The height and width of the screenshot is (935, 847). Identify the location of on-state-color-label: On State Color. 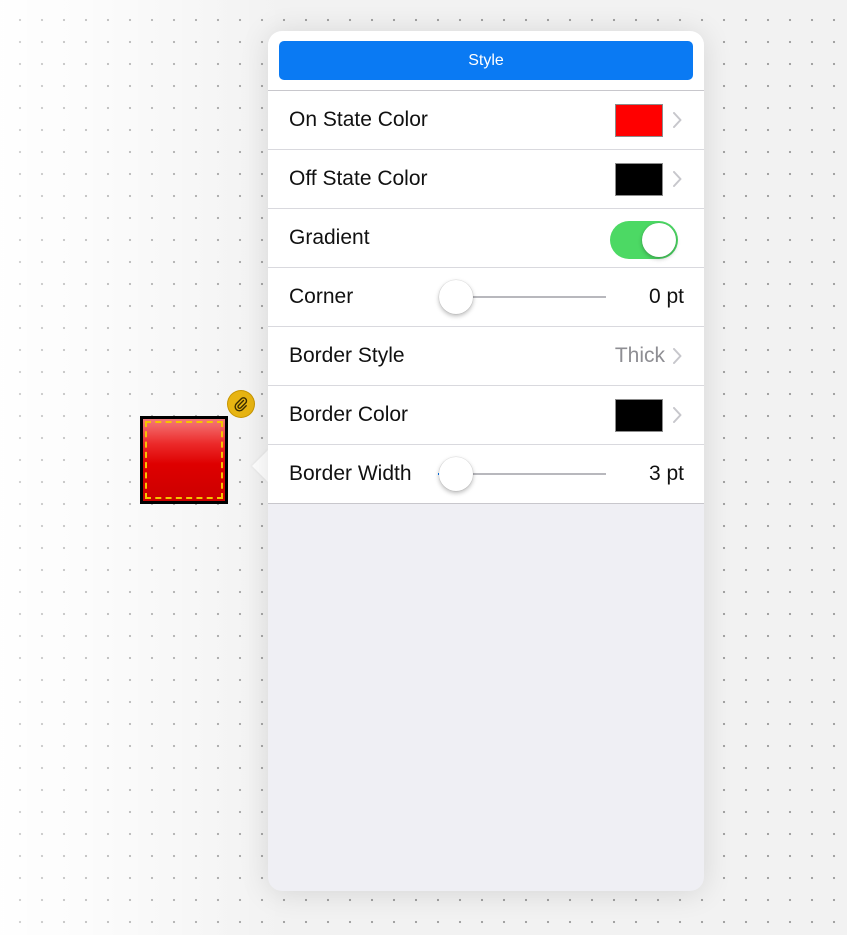
(358, 119).